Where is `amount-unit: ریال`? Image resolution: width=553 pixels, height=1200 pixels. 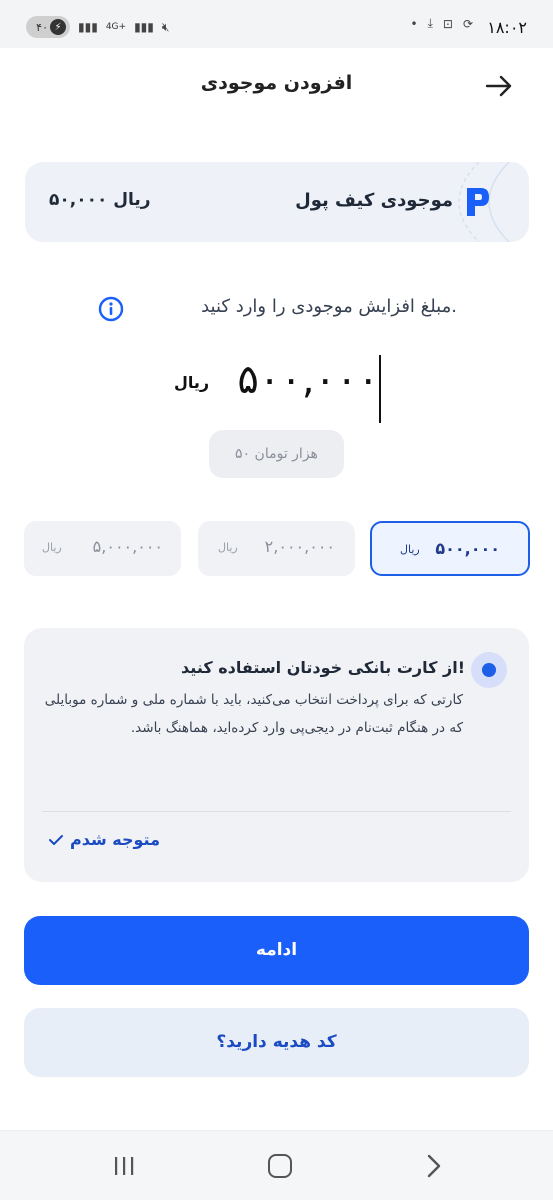
amount-unit: ریال is located at coordinates (192, 382).